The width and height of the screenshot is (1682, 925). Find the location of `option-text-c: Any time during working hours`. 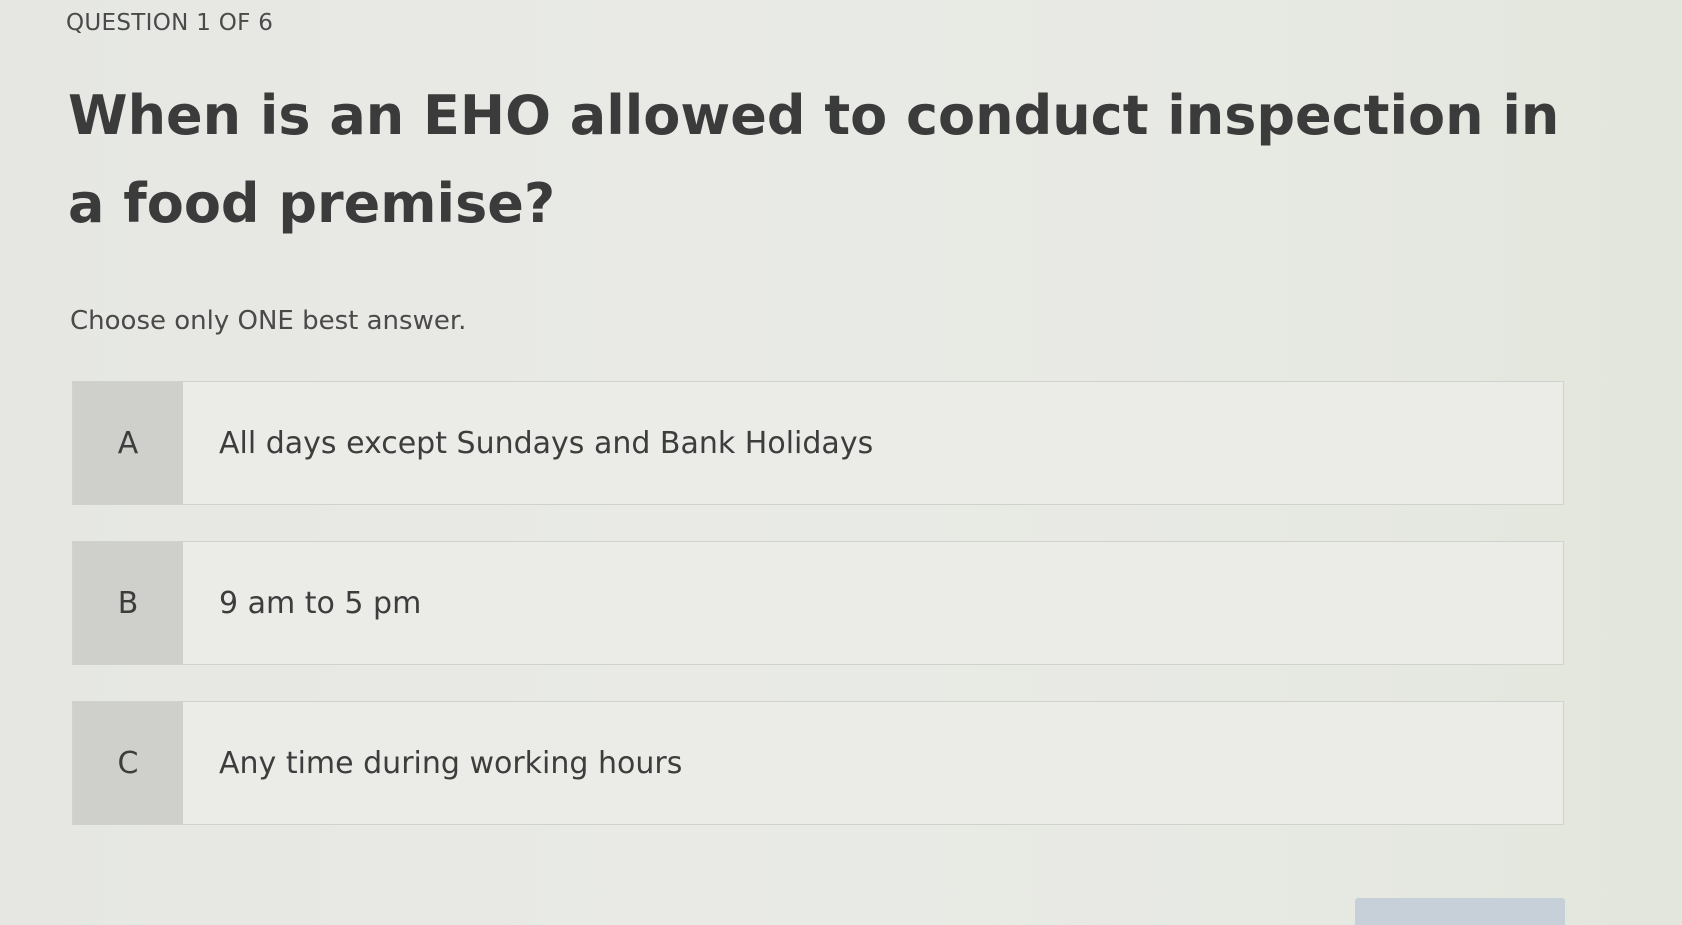

option-text-c: Any time during working hours is located at coordinates (451, 763).